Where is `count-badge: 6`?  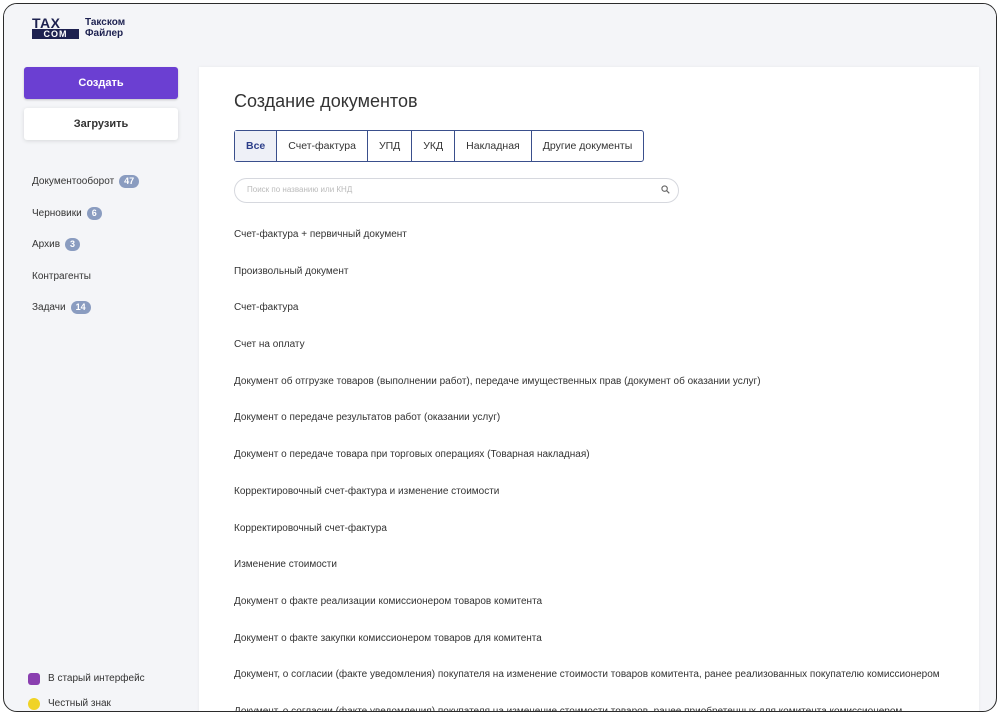 count-badge: 6 is located at coordinates (94, 213).